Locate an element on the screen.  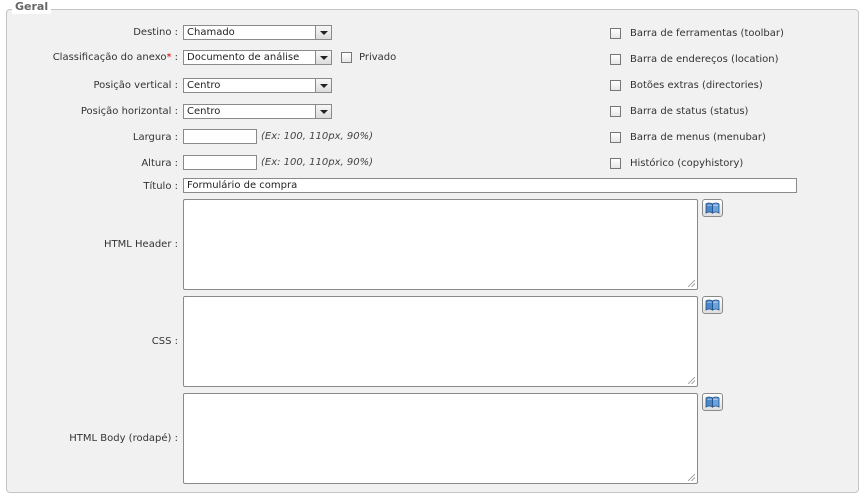
posicao-horizontal-label: Posição horizontal : is located at coordinates (129, 111).